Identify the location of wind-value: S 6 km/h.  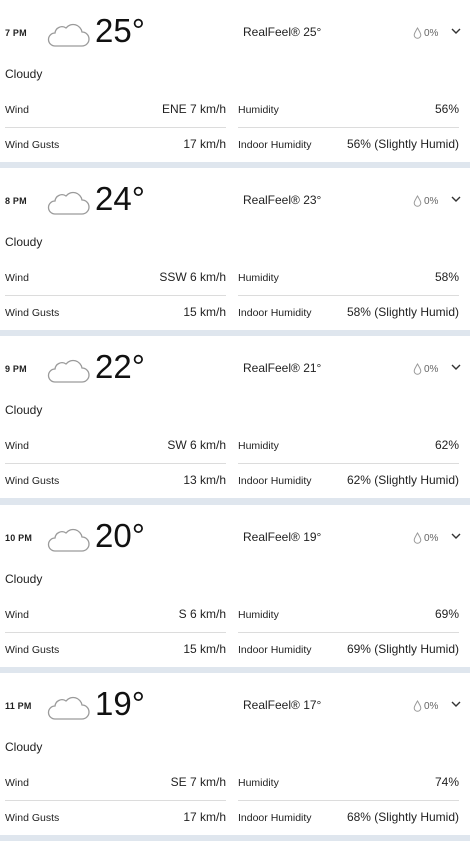
(202, 614).